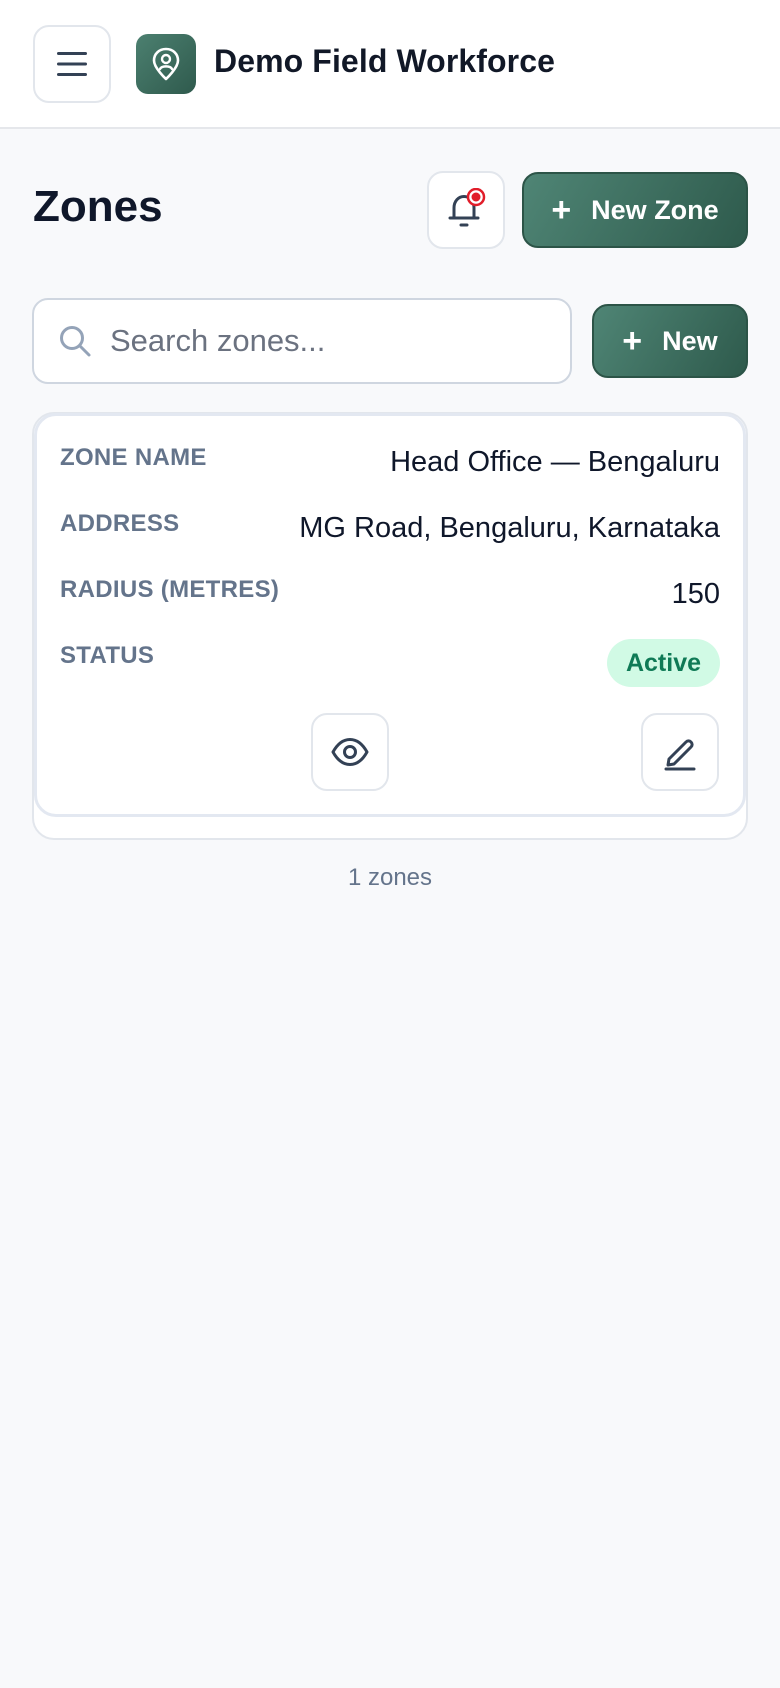  What do you see at coordinates (385, 61) in the screenshot?
I see `app-title: Demo Field Workforce` at bounding box center [385, 61].